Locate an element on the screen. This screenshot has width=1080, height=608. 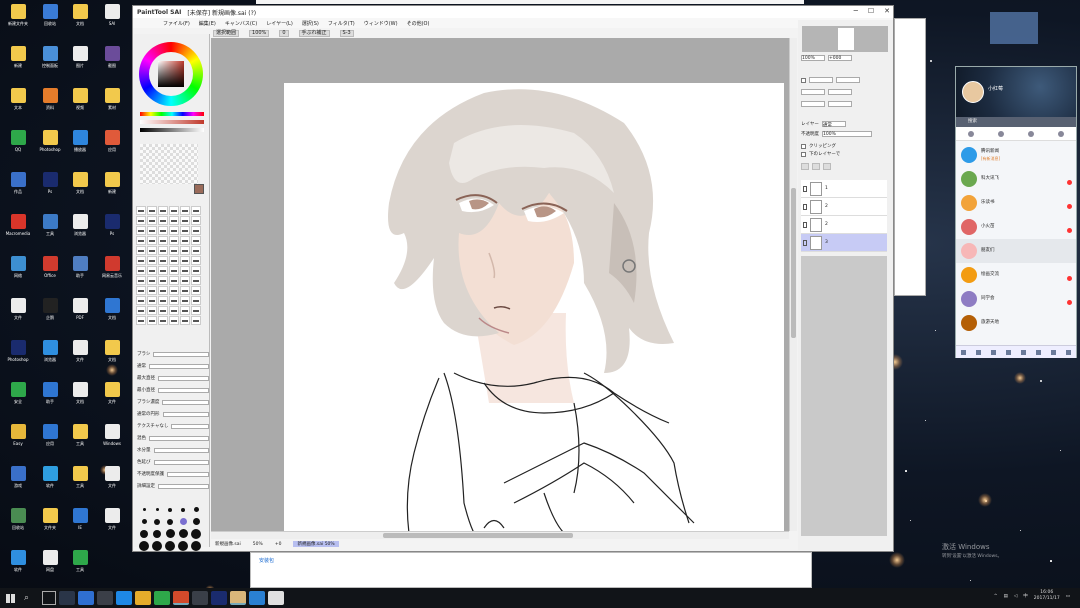
background-window-right is located at coordinates (910, 157).